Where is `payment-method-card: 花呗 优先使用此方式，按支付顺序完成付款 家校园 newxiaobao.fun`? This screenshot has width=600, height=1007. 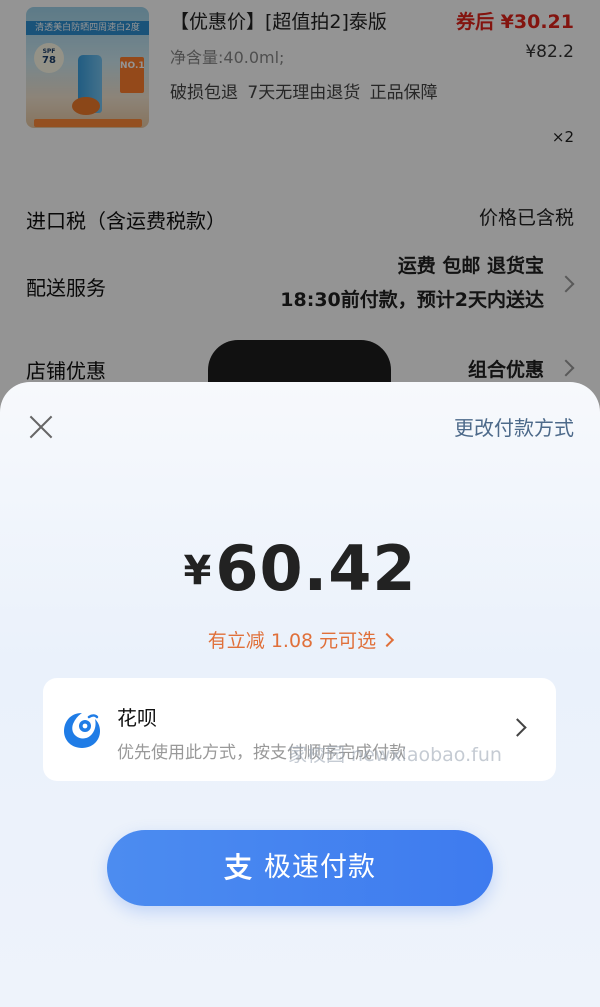
payment-method-card: 花呗 优先使用此方式，按支付顺序完成付款 家校园 newxiaobao.fun is located at coordinates (299, 729).